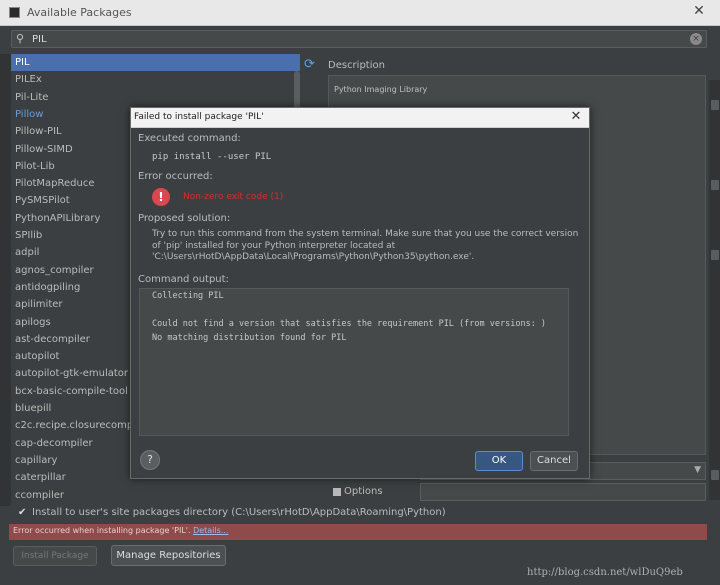 The image size is (720, 585). I want to click on app-icon, so click(14, 12).